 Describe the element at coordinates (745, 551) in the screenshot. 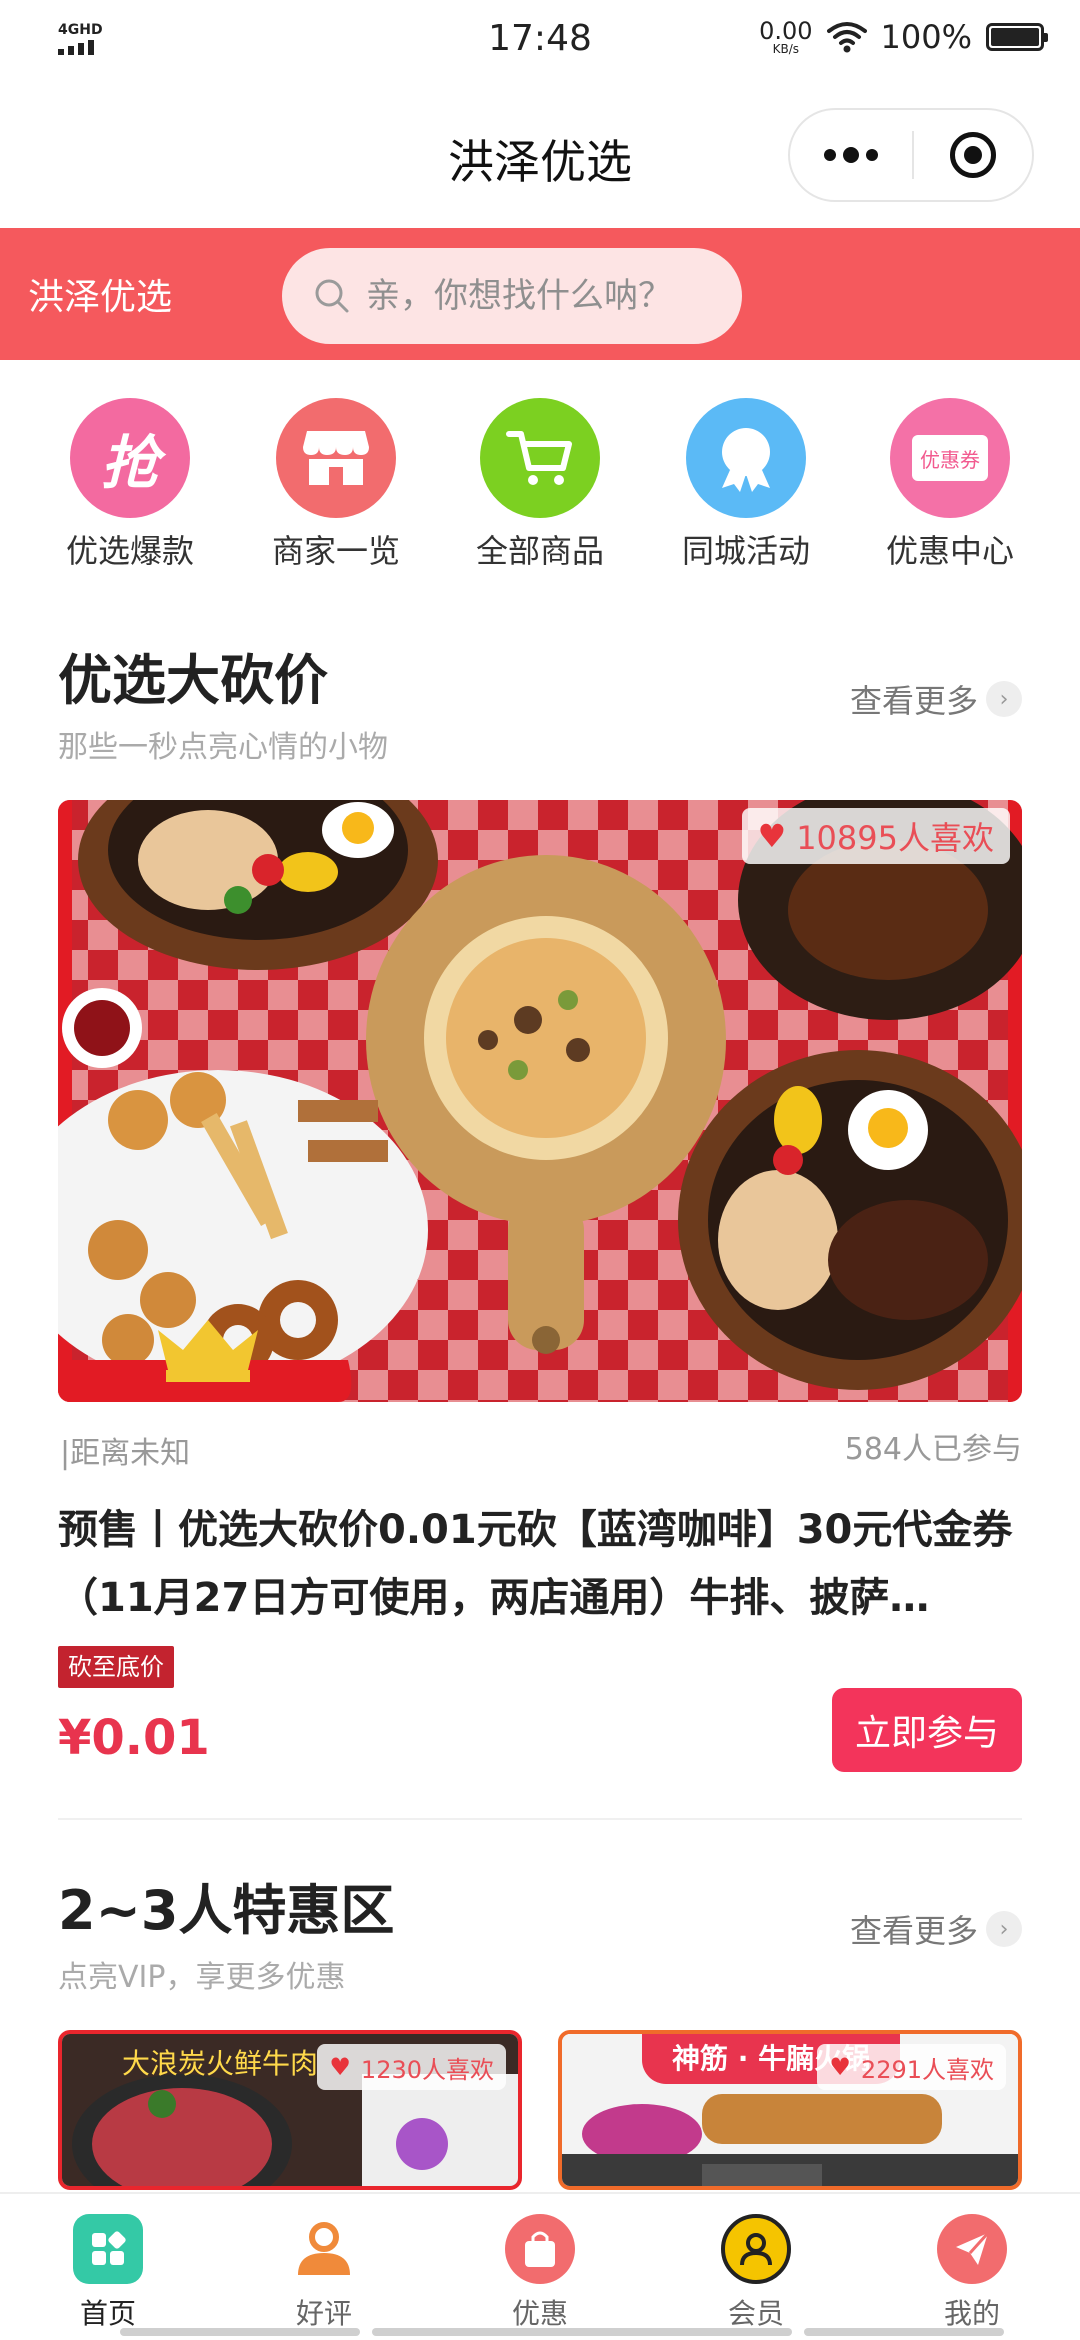

I see `category-label: 同城活动` at that location.